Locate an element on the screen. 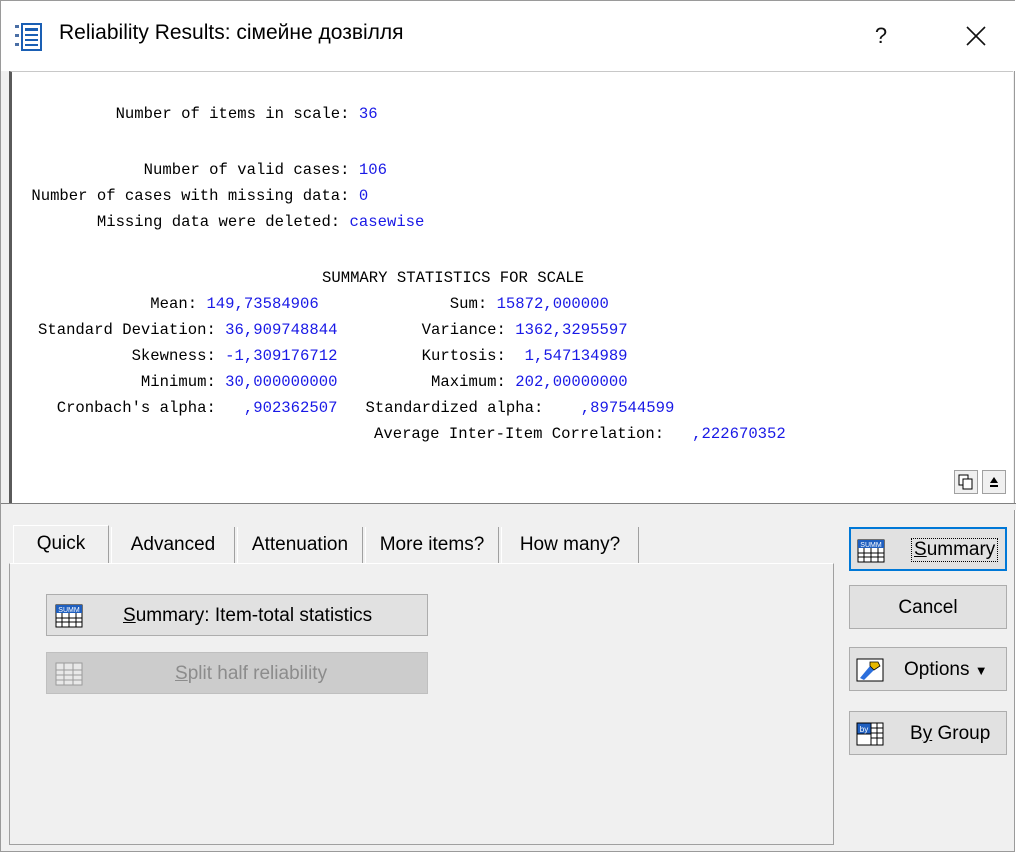 Image resolution: width=1017 pixels, height=854 pixels. stat-value: 149,73584906 is located at coordinates (262, 304).